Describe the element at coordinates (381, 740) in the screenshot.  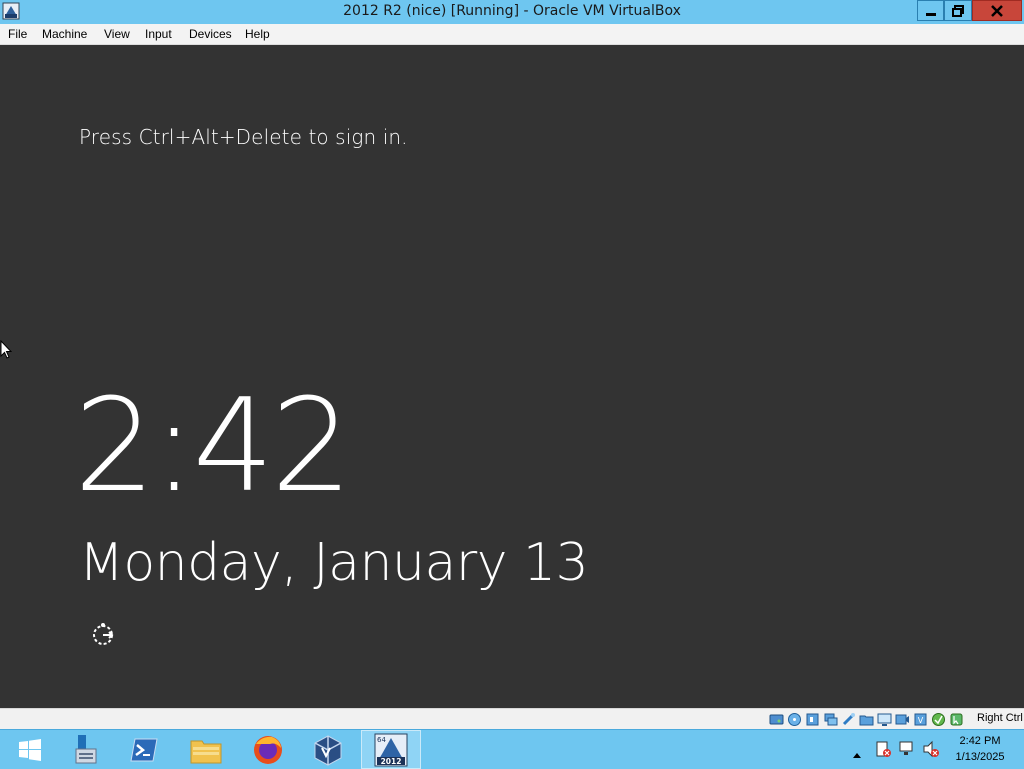
I see `vm-badge: 64` at that location.